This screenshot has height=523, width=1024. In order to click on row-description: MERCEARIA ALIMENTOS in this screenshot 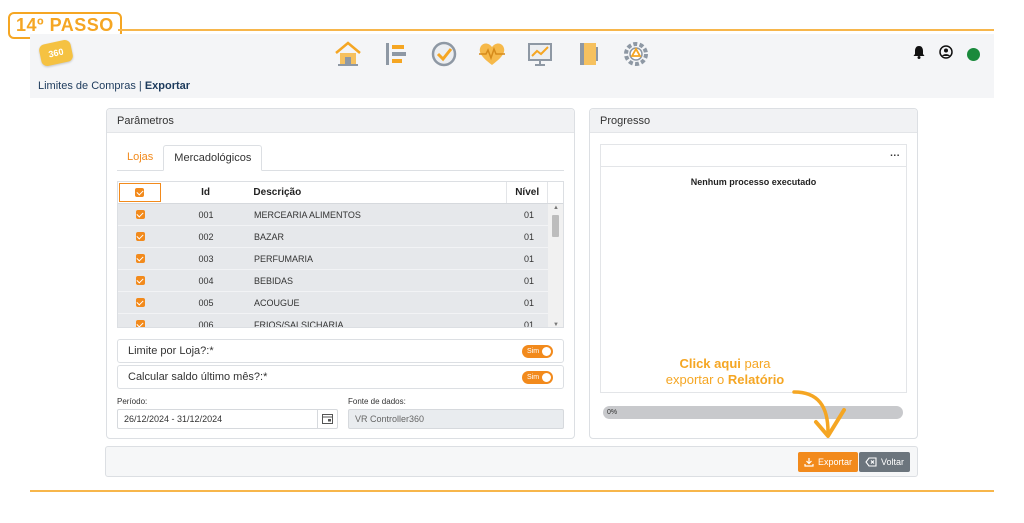, I will do `click(307, 214)`.